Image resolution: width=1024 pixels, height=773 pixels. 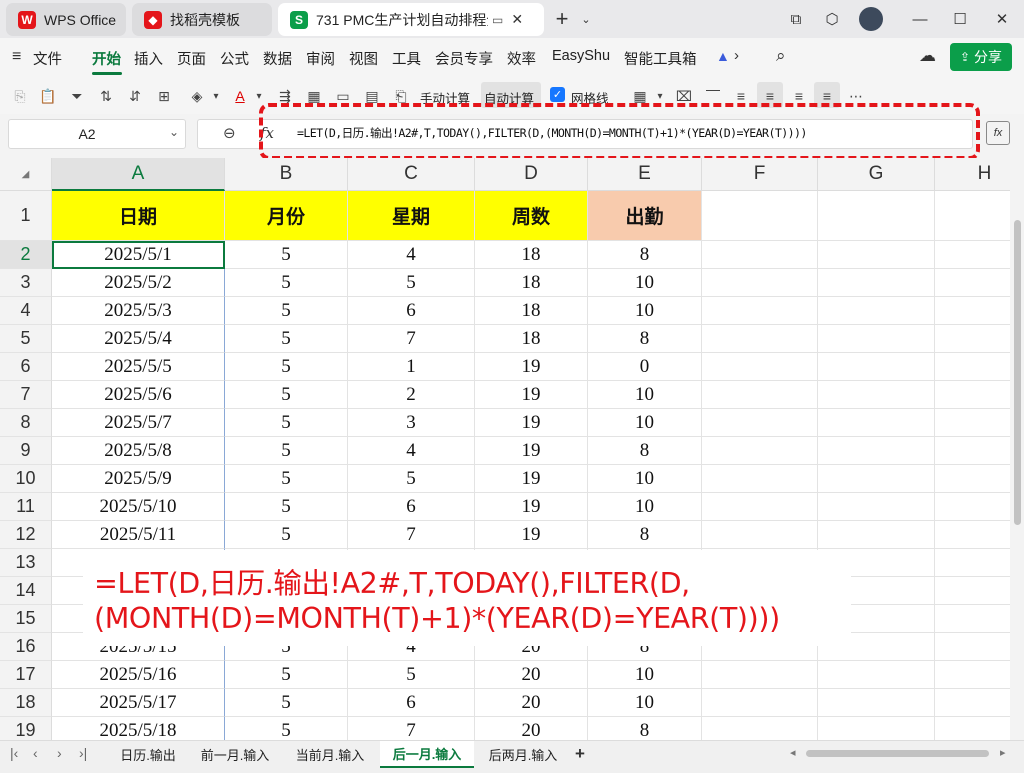 What do you see at coordinates (581, 56) in the screenshot?
I see `menu-easyshu: EasyShu` at bounding box center [581, 56].